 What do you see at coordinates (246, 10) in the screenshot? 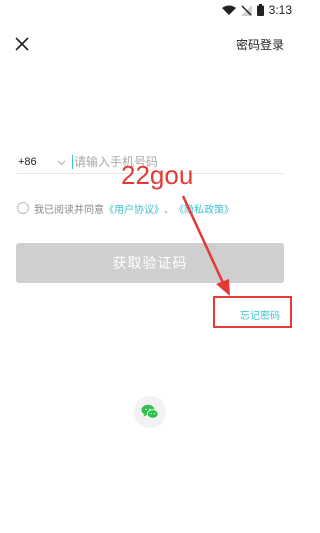
I see `signal-icon` at bounding box center [246, 10].